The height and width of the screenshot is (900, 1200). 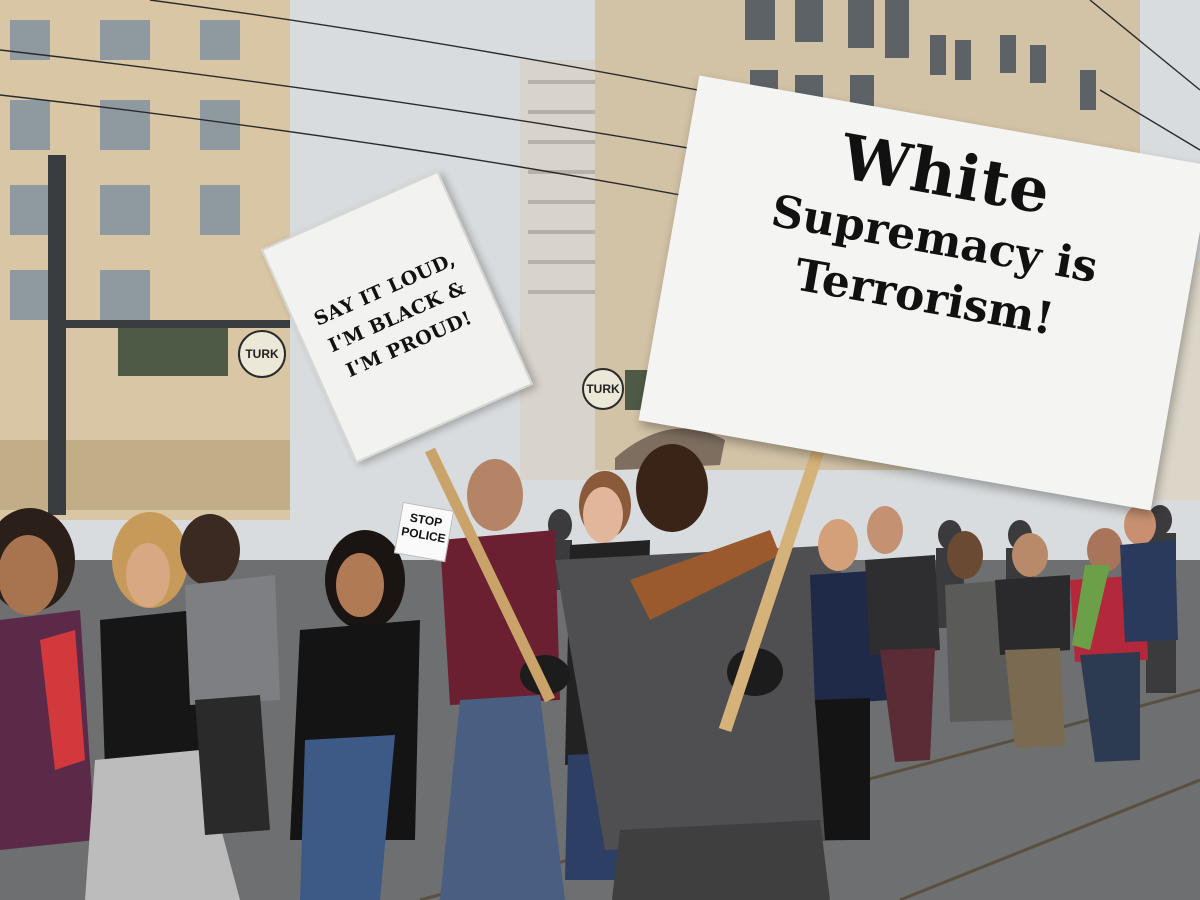 I want to click on protest-sign-small: STOP POLICE, so click(x=424, y=532).